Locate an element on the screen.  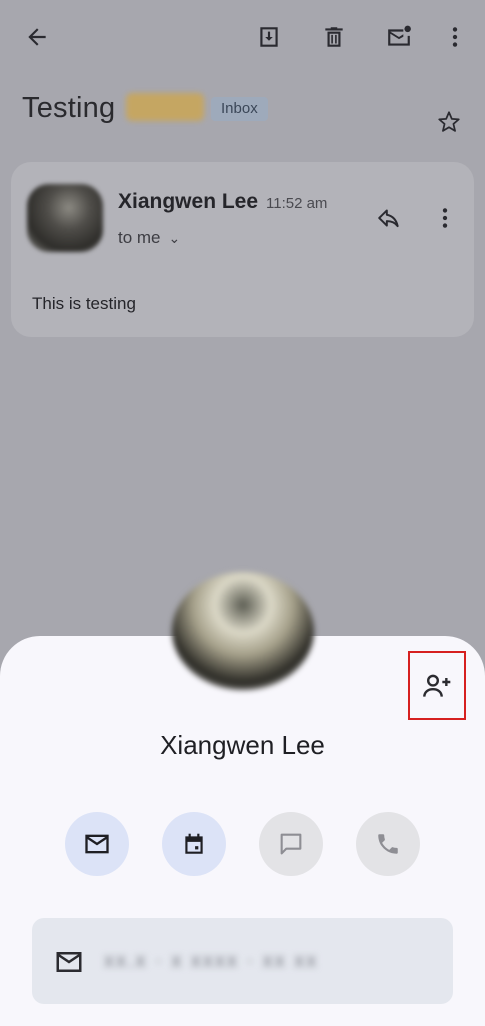
reply-icon is located at coordinates (388, 218).